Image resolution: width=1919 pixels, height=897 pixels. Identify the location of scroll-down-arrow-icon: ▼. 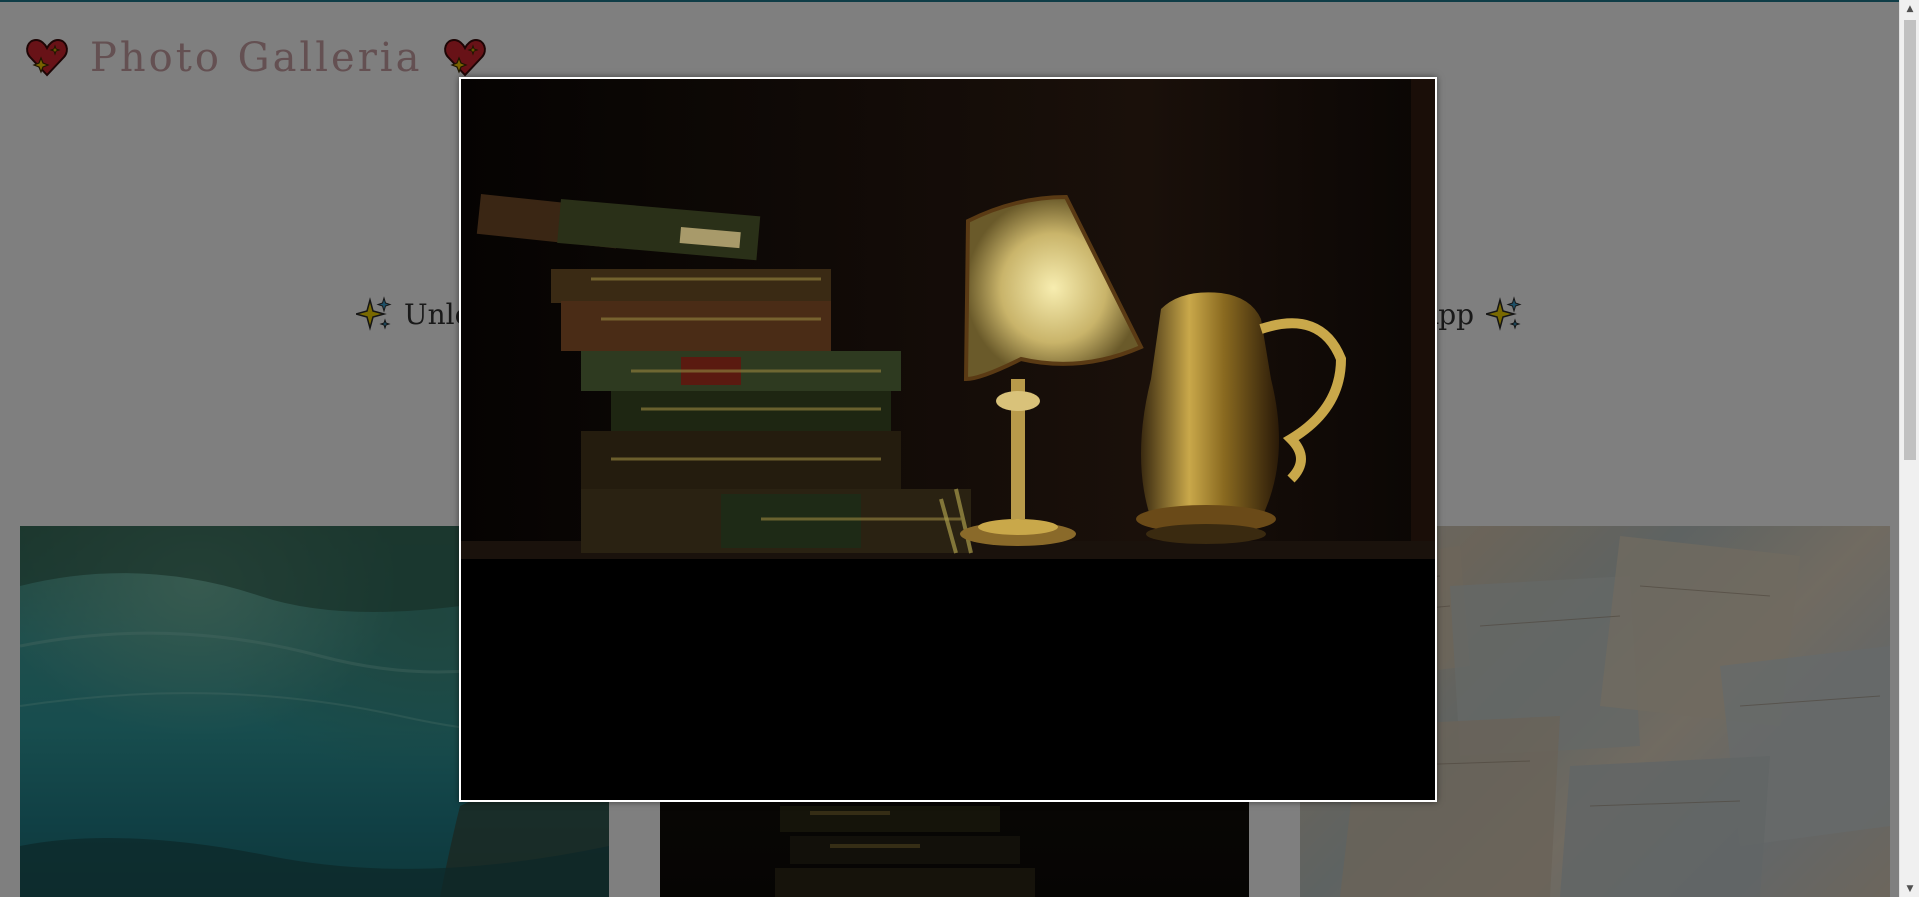
(1909, 888).